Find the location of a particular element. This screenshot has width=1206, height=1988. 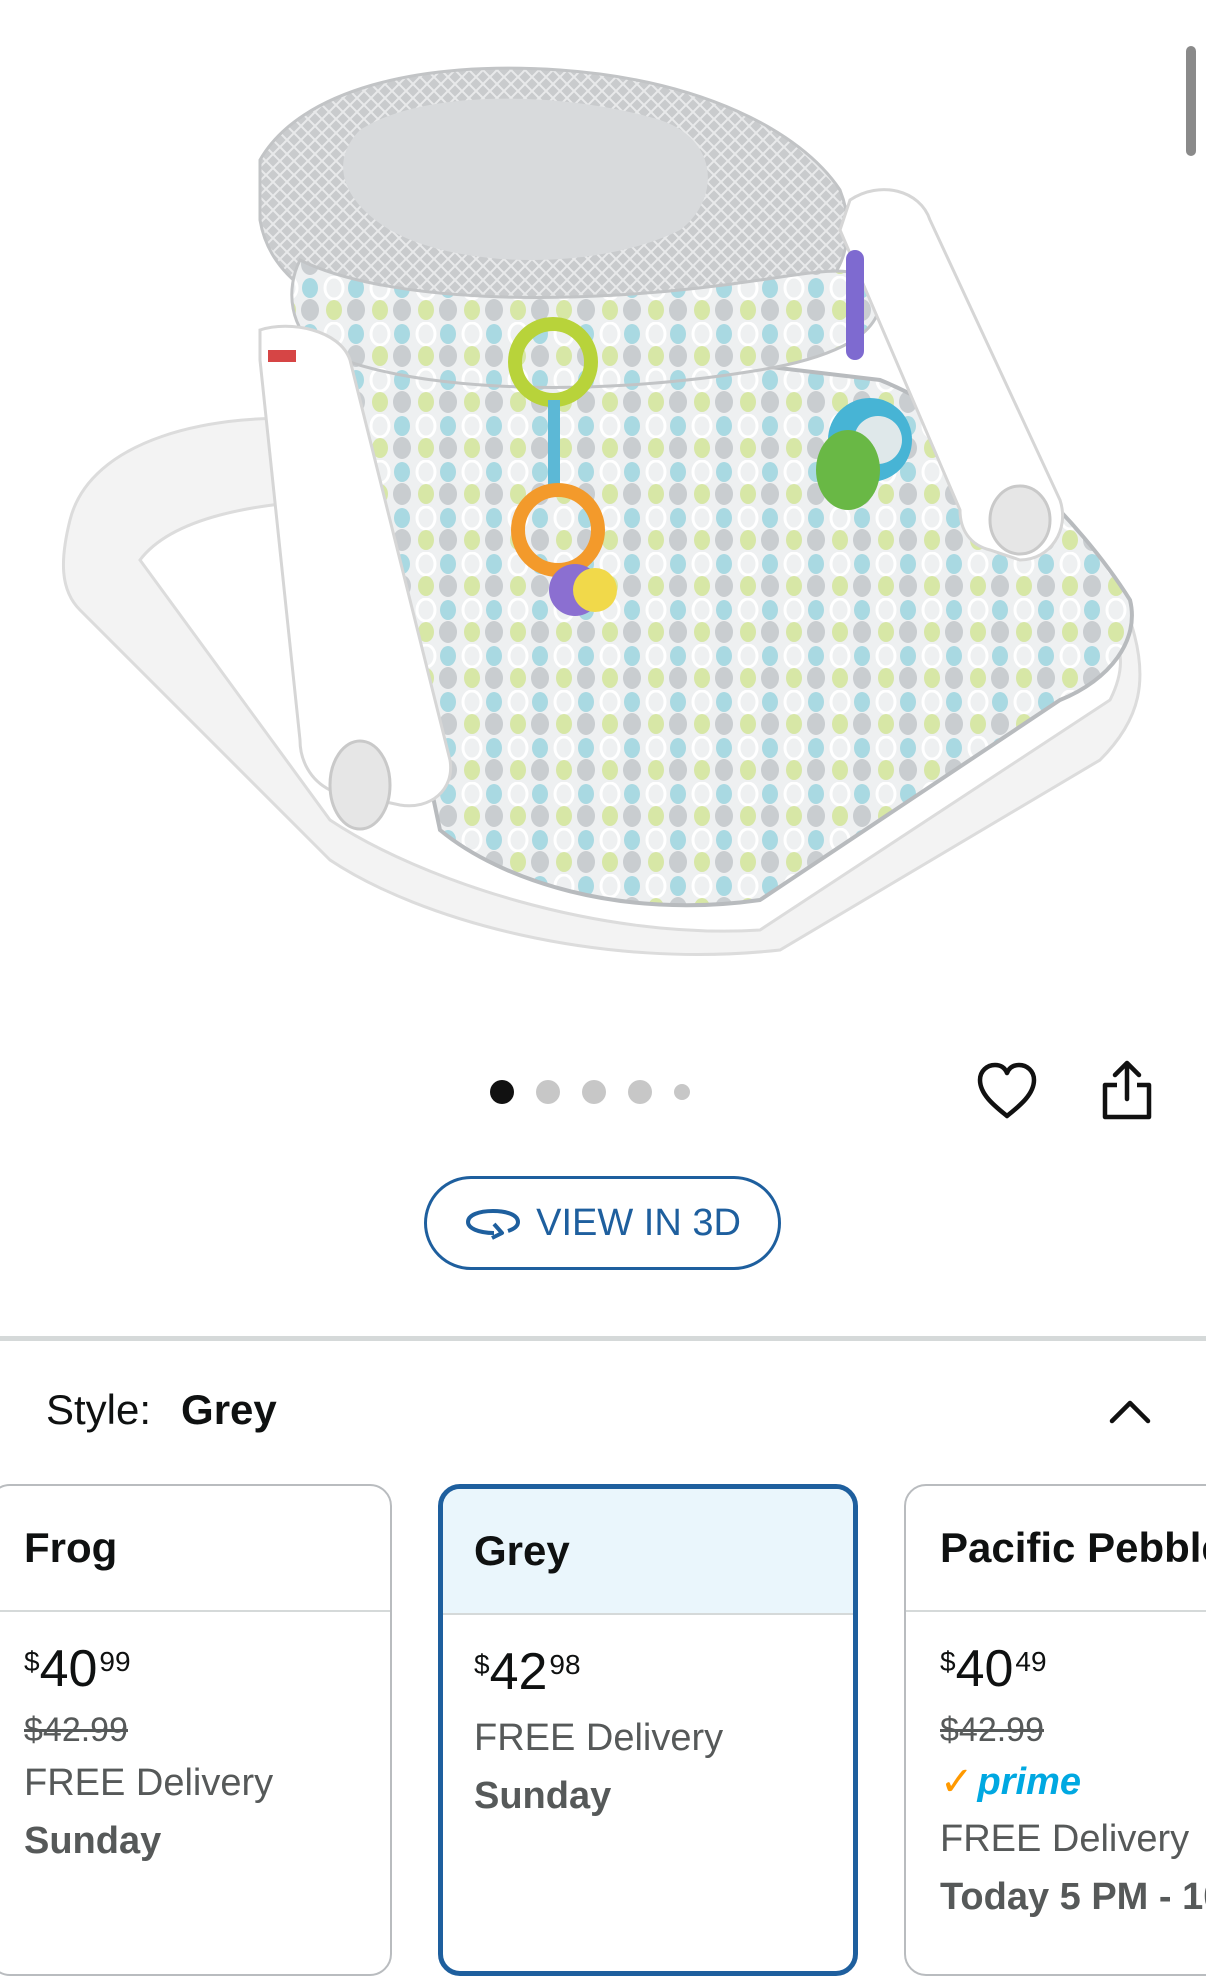

collapse-button is located at coordinates (1130, 1412).